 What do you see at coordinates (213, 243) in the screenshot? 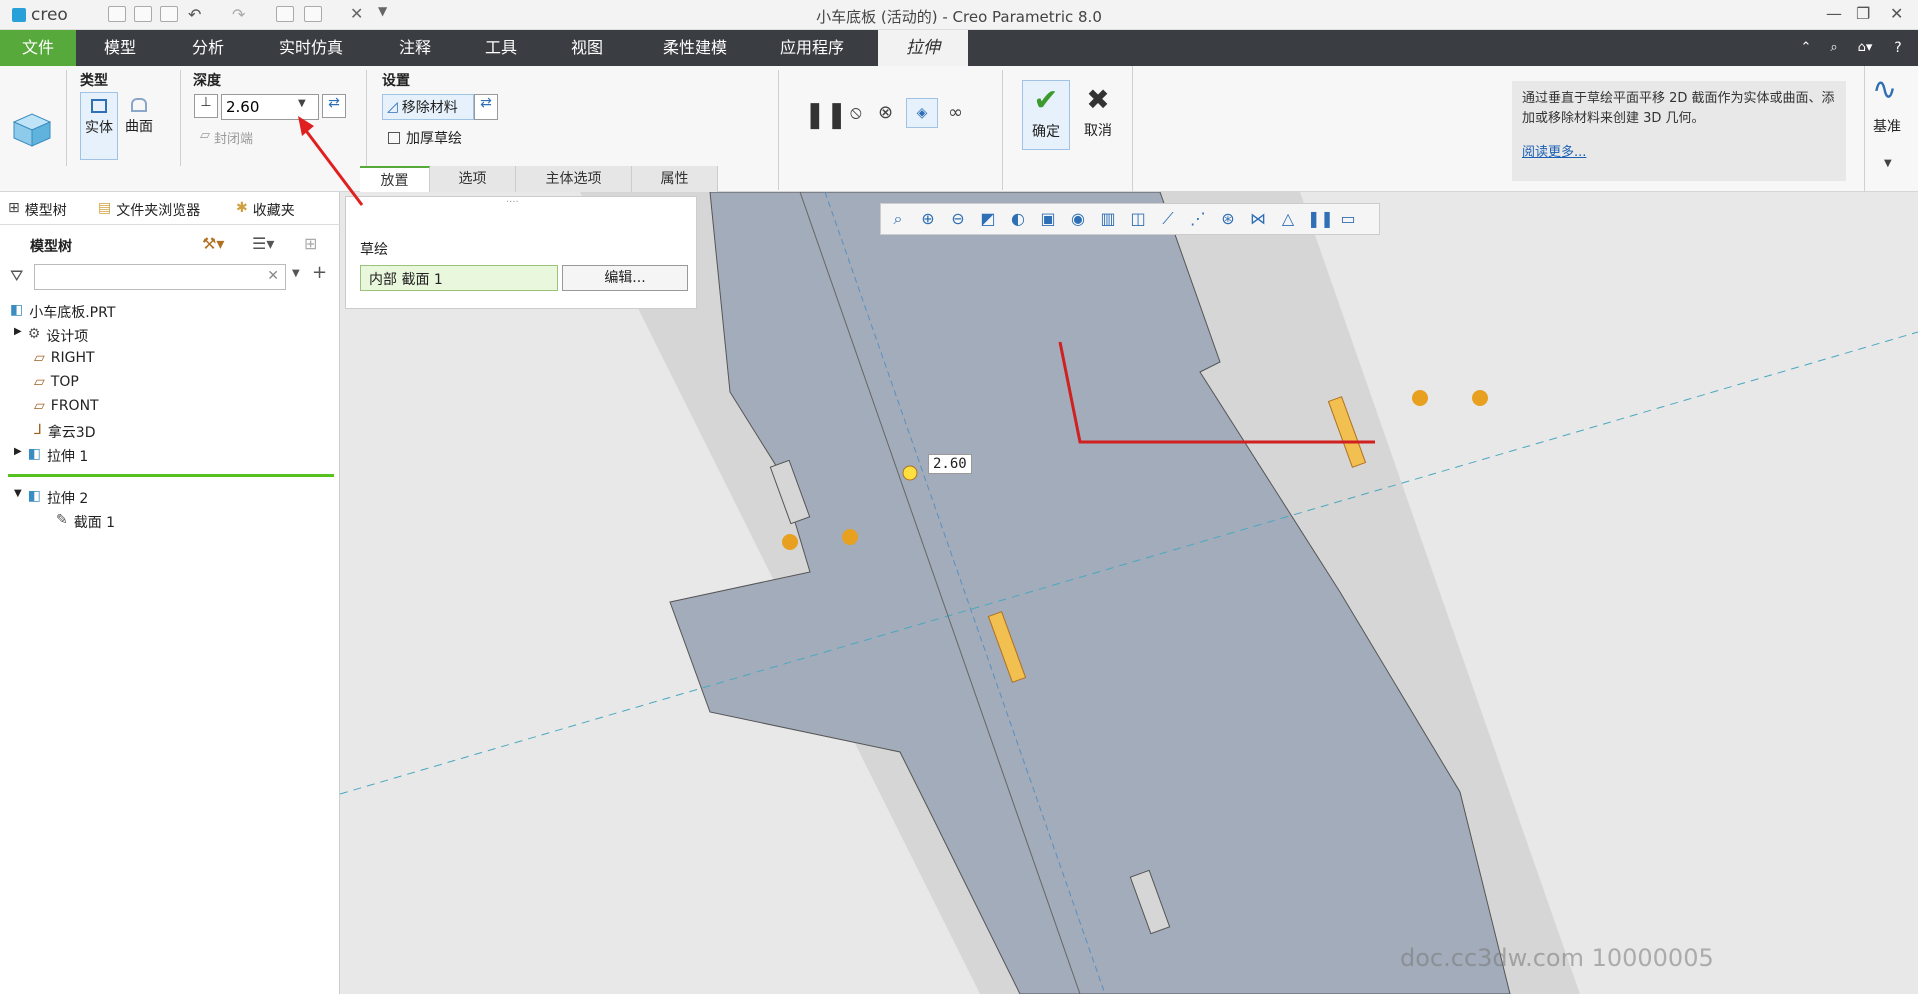
I see `tree-settings-icon: ⚒▾` at bounding box center [213, 243].